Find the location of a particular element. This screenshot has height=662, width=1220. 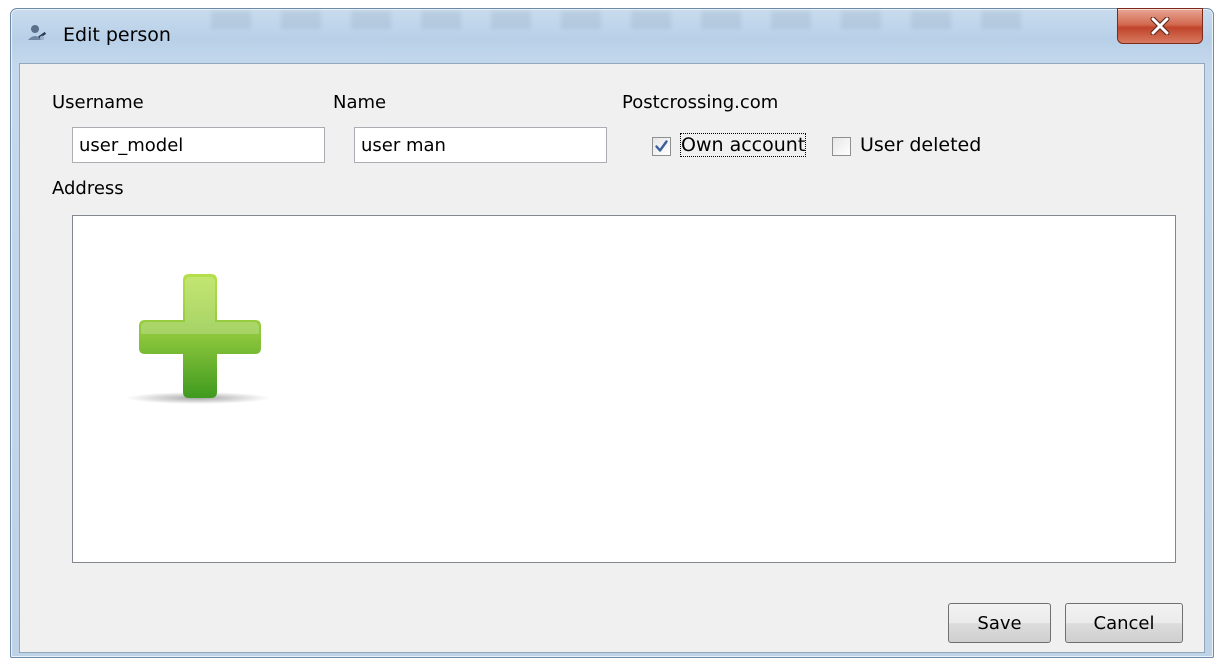

name-label: Name is located at coordinates (360, 102).